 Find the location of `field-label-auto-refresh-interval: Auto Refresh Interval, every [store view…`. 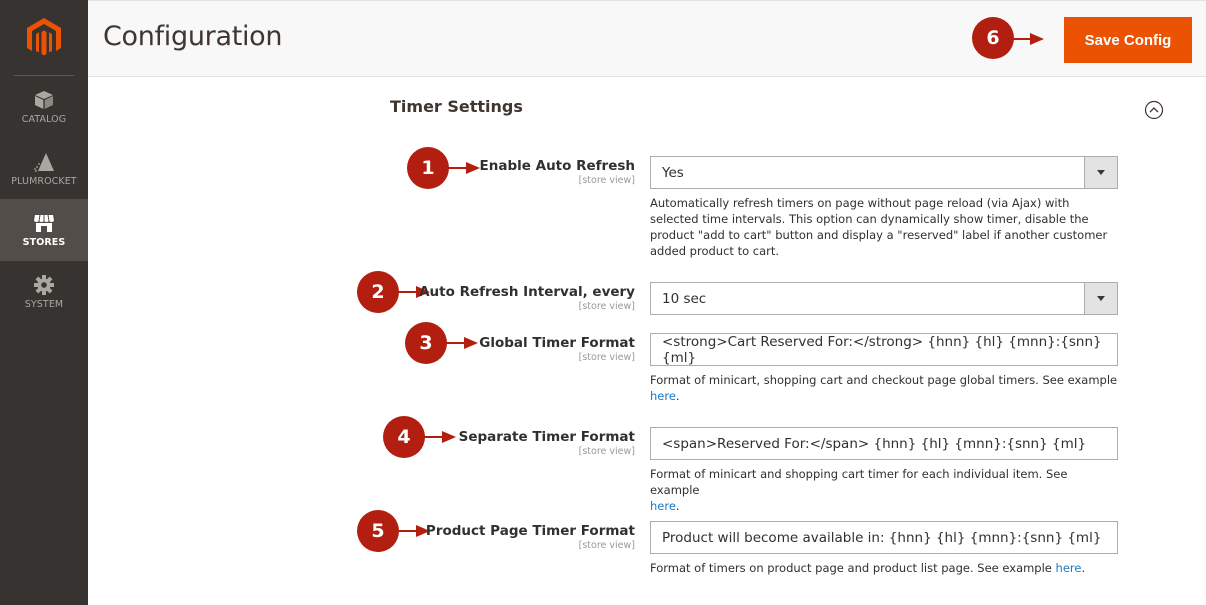

field-label-auto-refresh-interval: Auto Refresh Interval, every [store view… is located at coordinates (527, 298).